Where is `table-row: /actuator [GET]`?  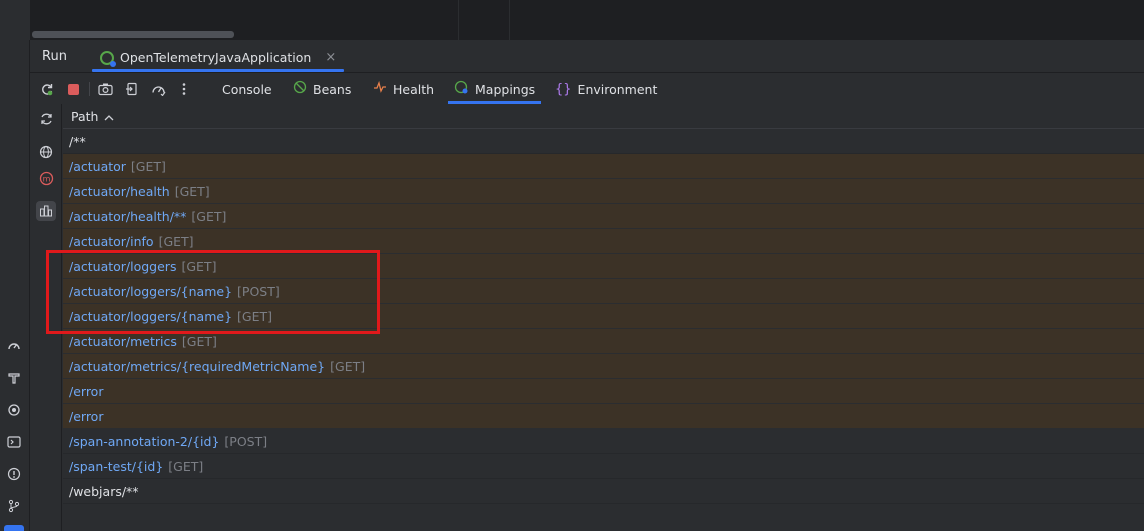
table-row: /actuator [GET] is located at coordinates (603, 166).